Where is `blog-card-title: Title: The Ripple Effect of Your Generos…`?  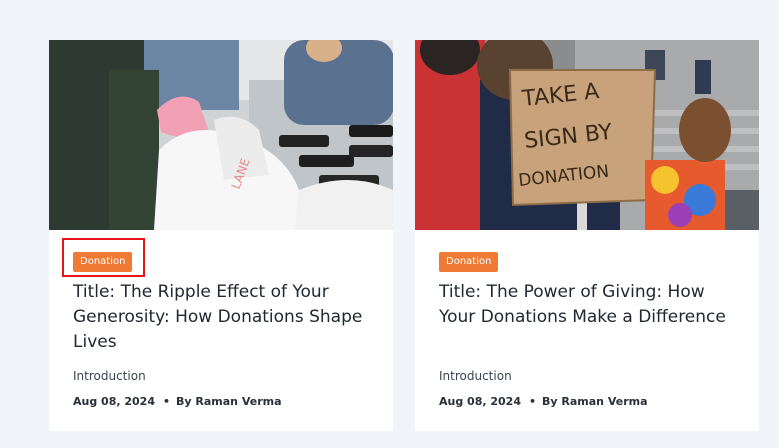 blog-card-title: Title: The Ripple Effect of Your Generos… is located at coordinates (223, 317).